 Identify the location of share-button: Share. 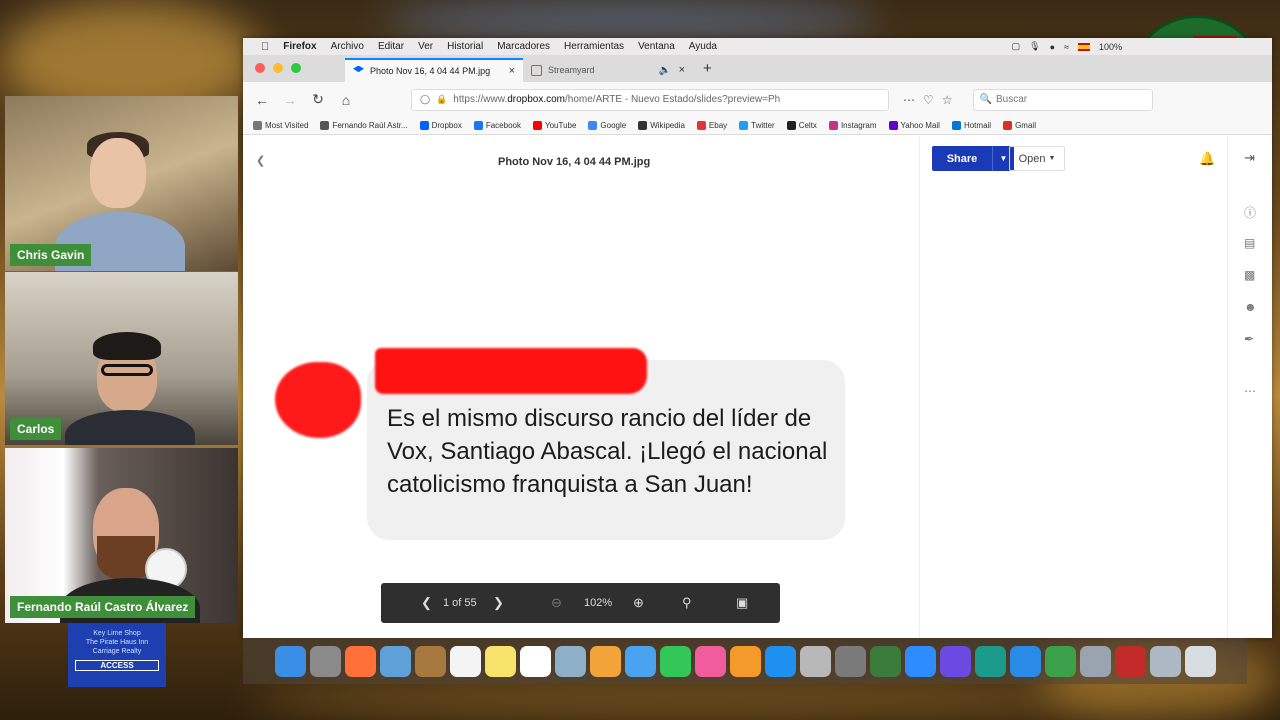
(962, 158).